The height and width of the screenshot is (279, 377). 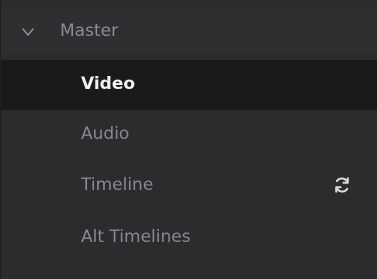 I want to click on sync-icon, so click(x=342, y=185).